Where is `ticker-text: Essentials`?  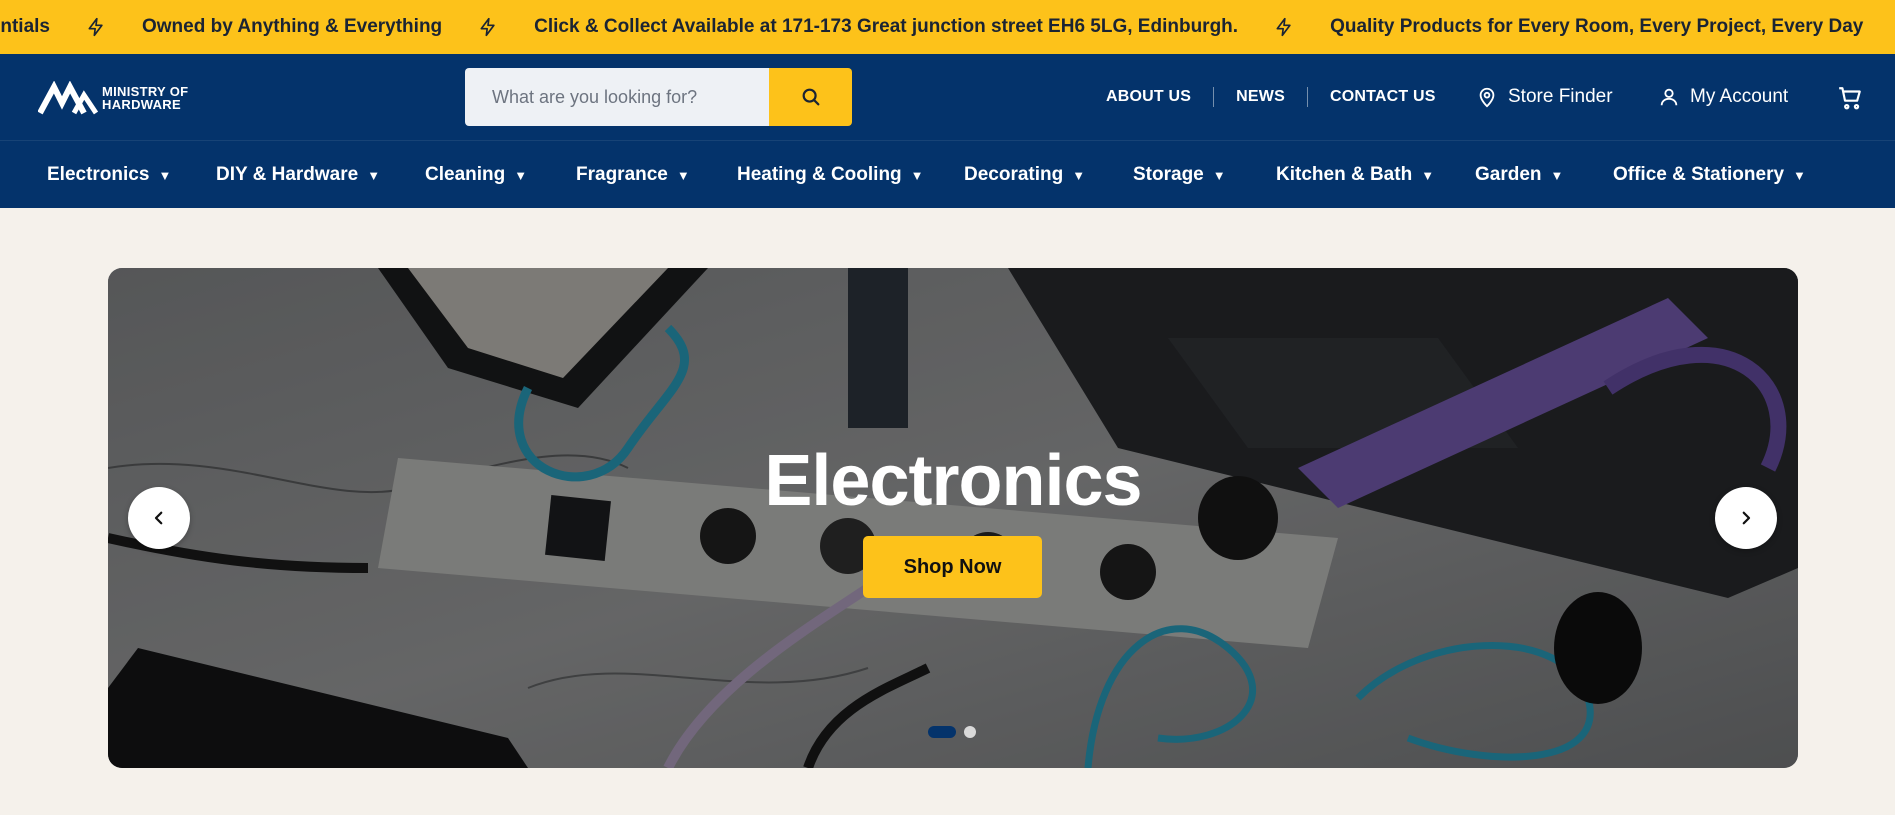 ticker-text: Essentials is located at coordinates (25, 26).